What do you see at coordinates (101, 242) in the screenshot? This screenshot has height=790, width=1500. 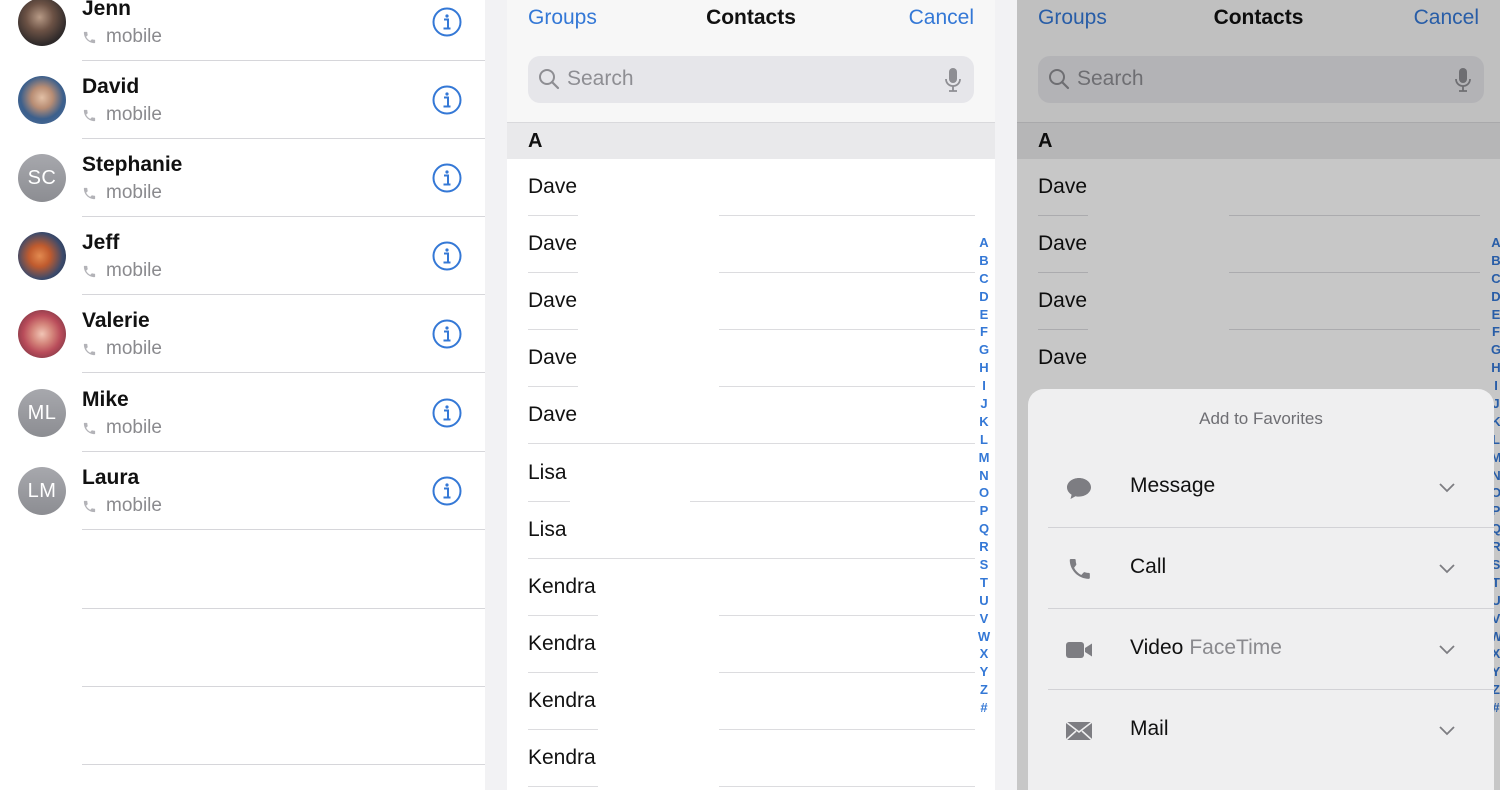 I see `favorite-name: Jeff` at bounding box center [101, 242].